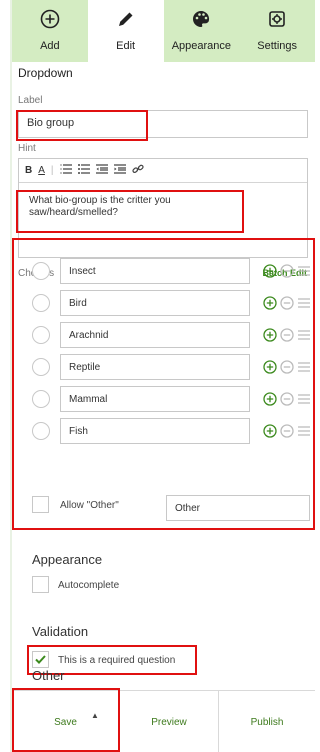 This screenshot has width=320, height=752. I want to click on other-heading: Other, so click(48, 675).